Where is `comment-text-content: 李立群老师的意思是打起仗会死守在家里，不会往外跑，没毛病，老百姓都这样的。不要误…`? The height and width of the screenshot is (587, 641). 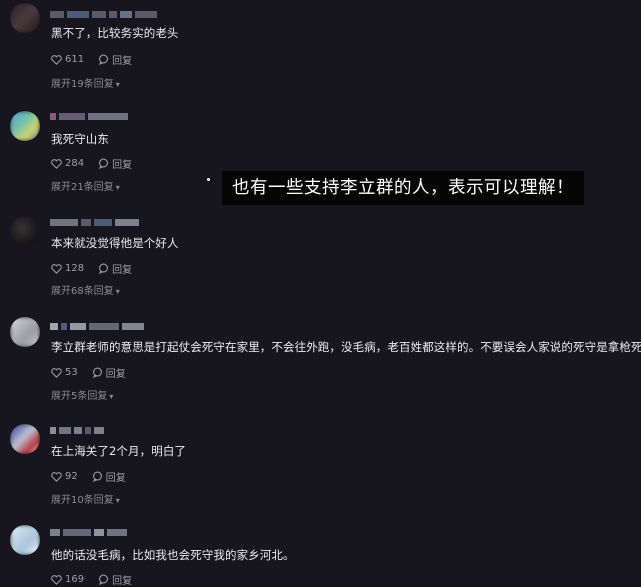
comment-text-content: 李立群老师的意思是打起仗会死守在家里，不会往外跑，没毛病，老百姓都这样的。不要误… is located at coordinates (346, 347).